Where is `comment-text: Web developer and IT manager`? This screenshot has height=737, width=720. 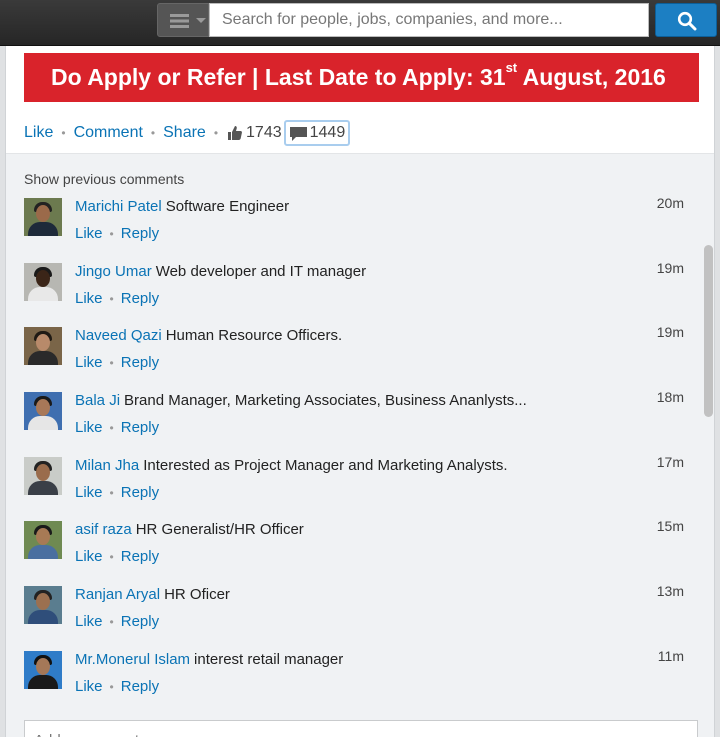 comment-text: Web developer and IT manager is located at coordinates (261, 271).